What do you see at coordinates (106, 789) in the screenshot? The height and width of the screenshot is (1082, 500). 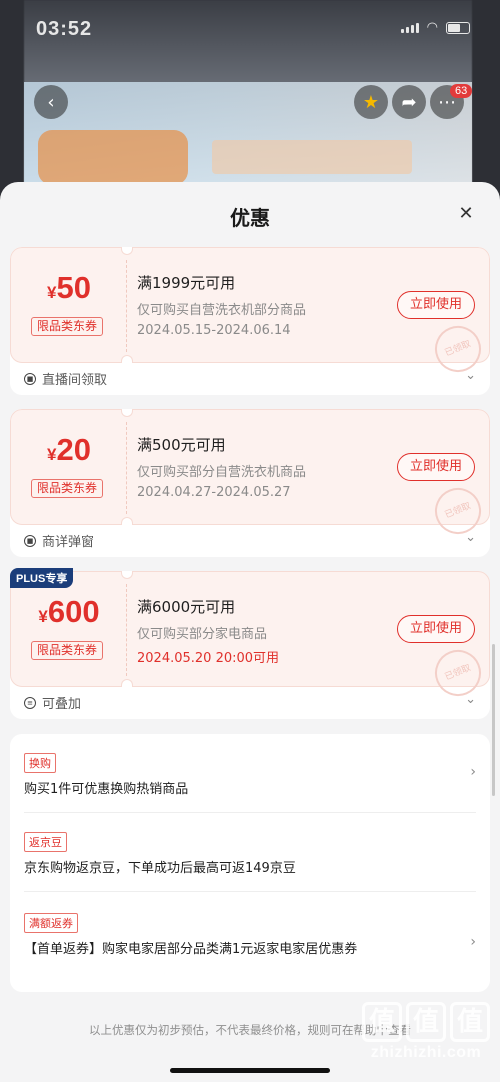 I see `benefit-text: 购买1件可优惠换购热销商品` at bounding box center [106, 789].